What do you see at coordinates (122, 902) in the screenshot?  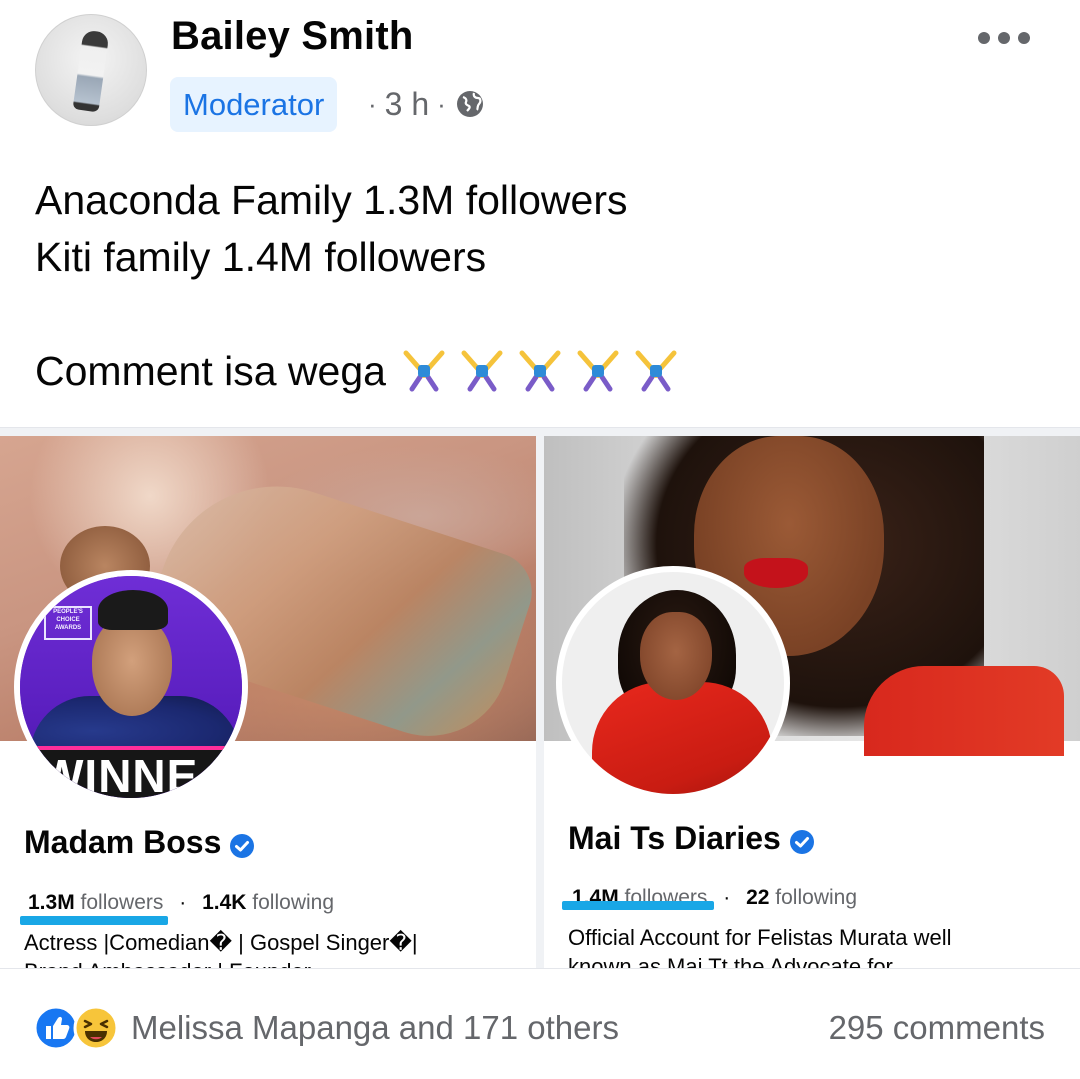 I see `followers-label: followers` at bounding box center [122, 902].